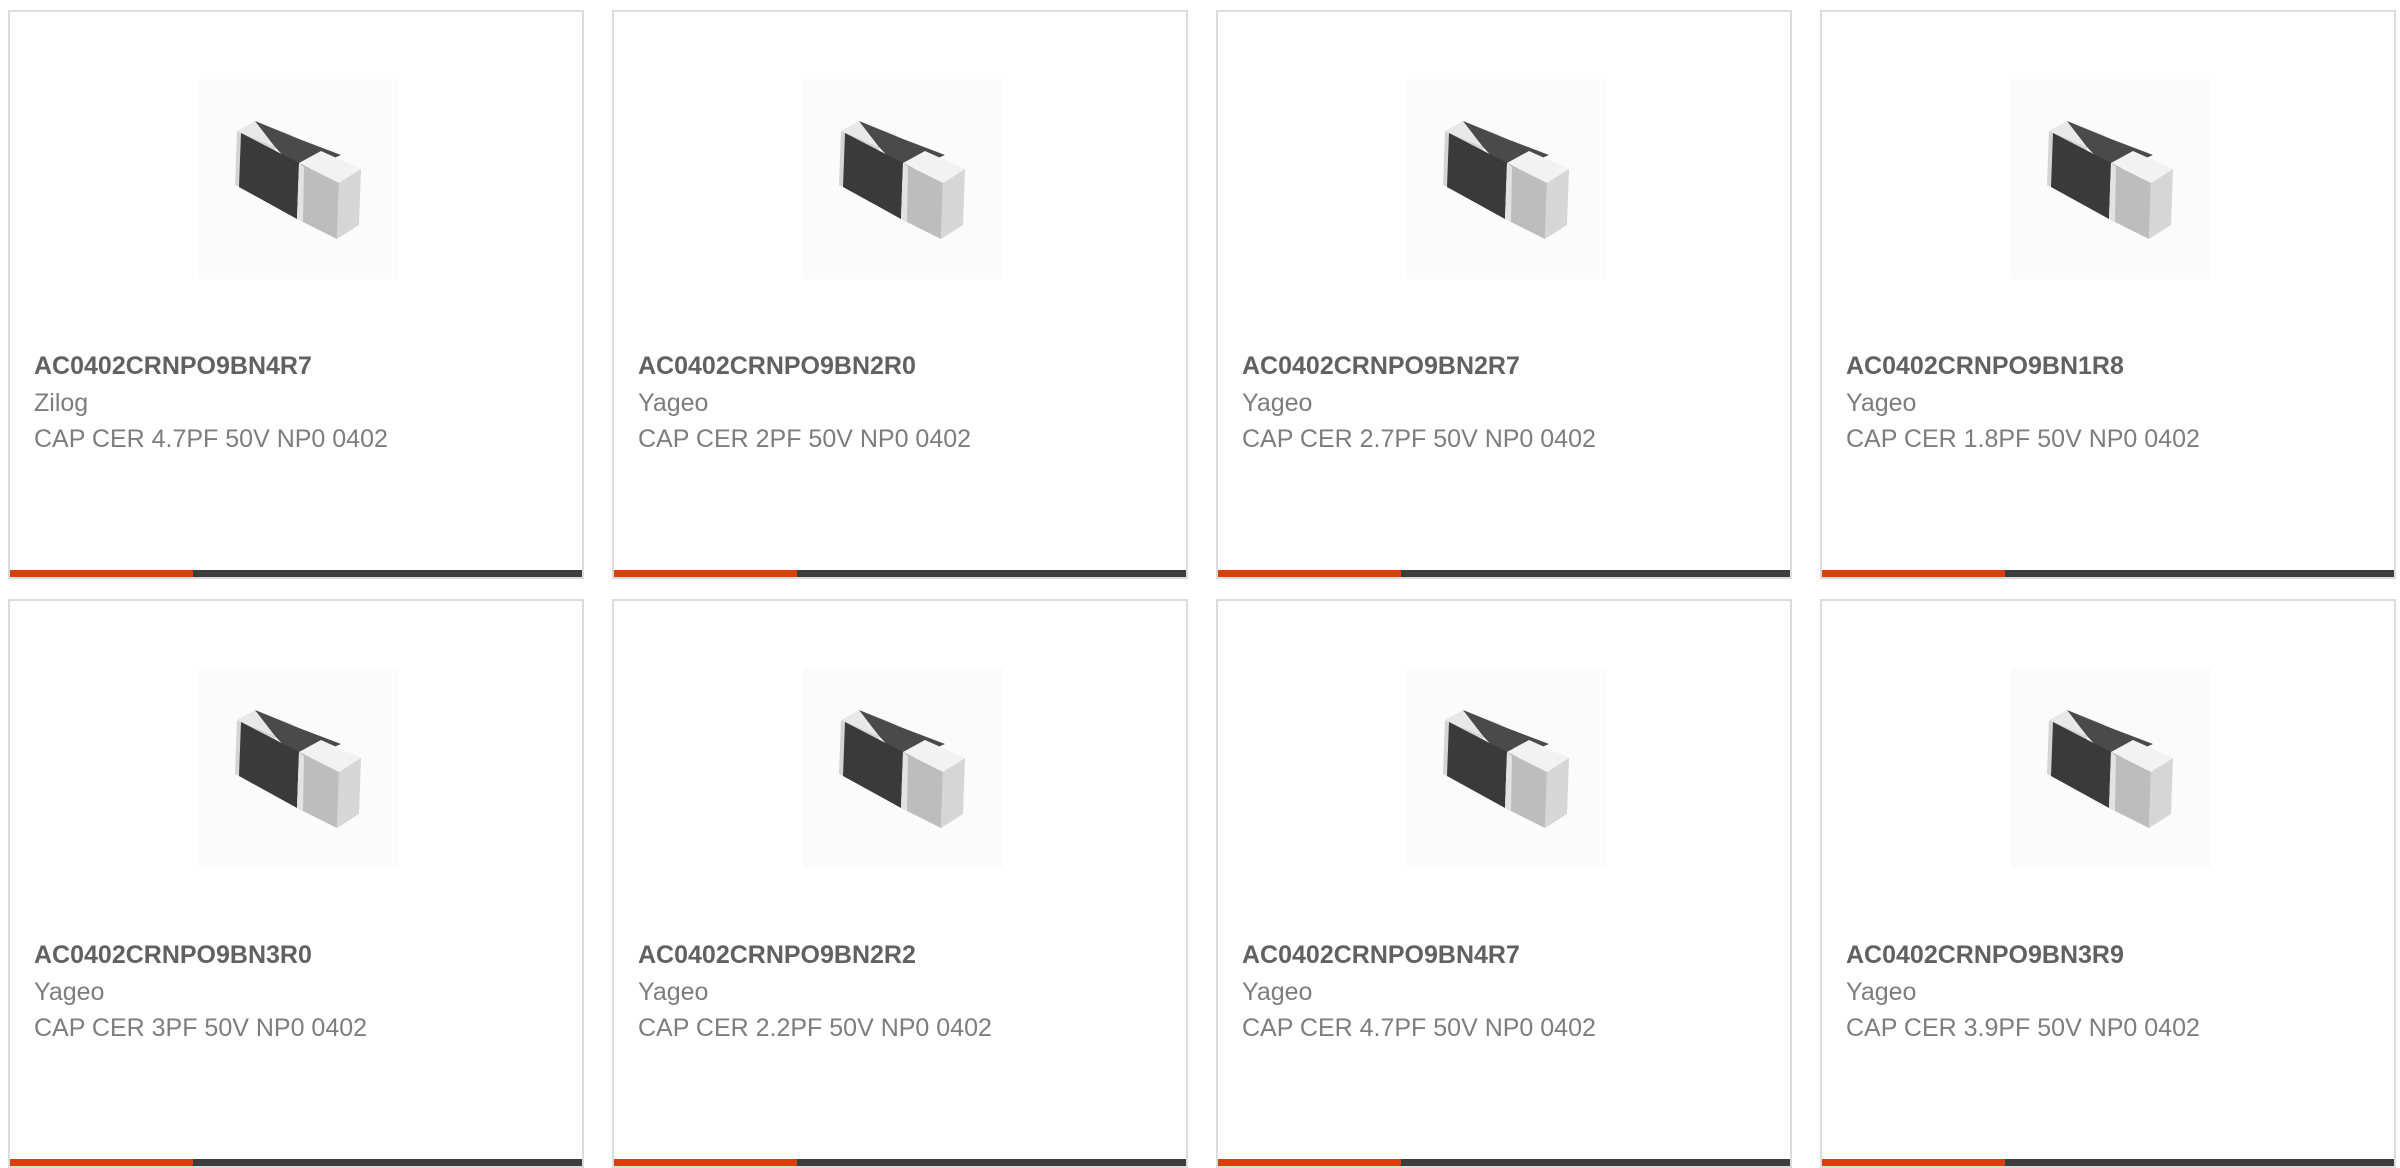  Describe the element at coordinates (173, 955) in the screenshot. I see `part-number: AC0402CRNPO9BN3R0` at that location.